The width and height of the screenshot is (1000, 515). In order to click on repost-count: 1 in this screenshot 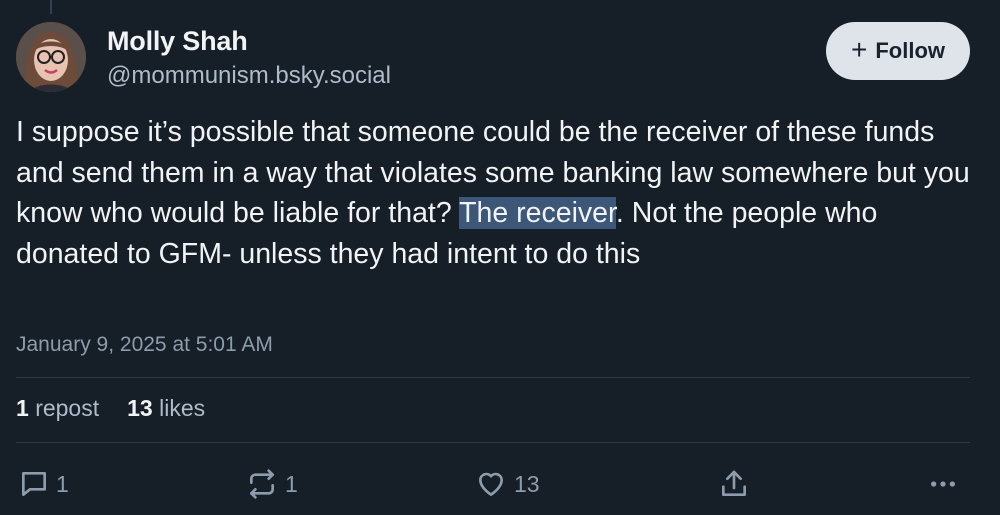, I will do `click(291, 483)`.